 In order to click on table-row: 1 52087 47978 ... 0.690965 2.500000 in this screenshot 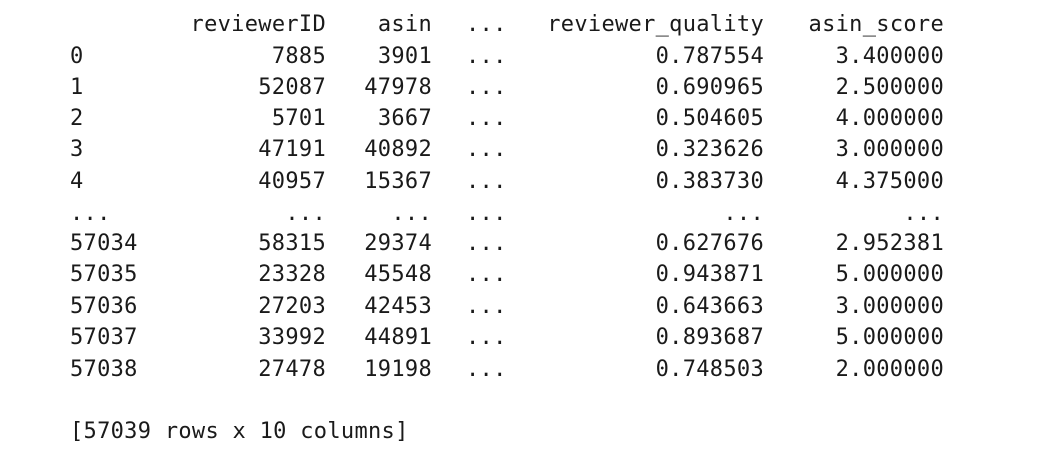, I will do `click(519, 87)`.